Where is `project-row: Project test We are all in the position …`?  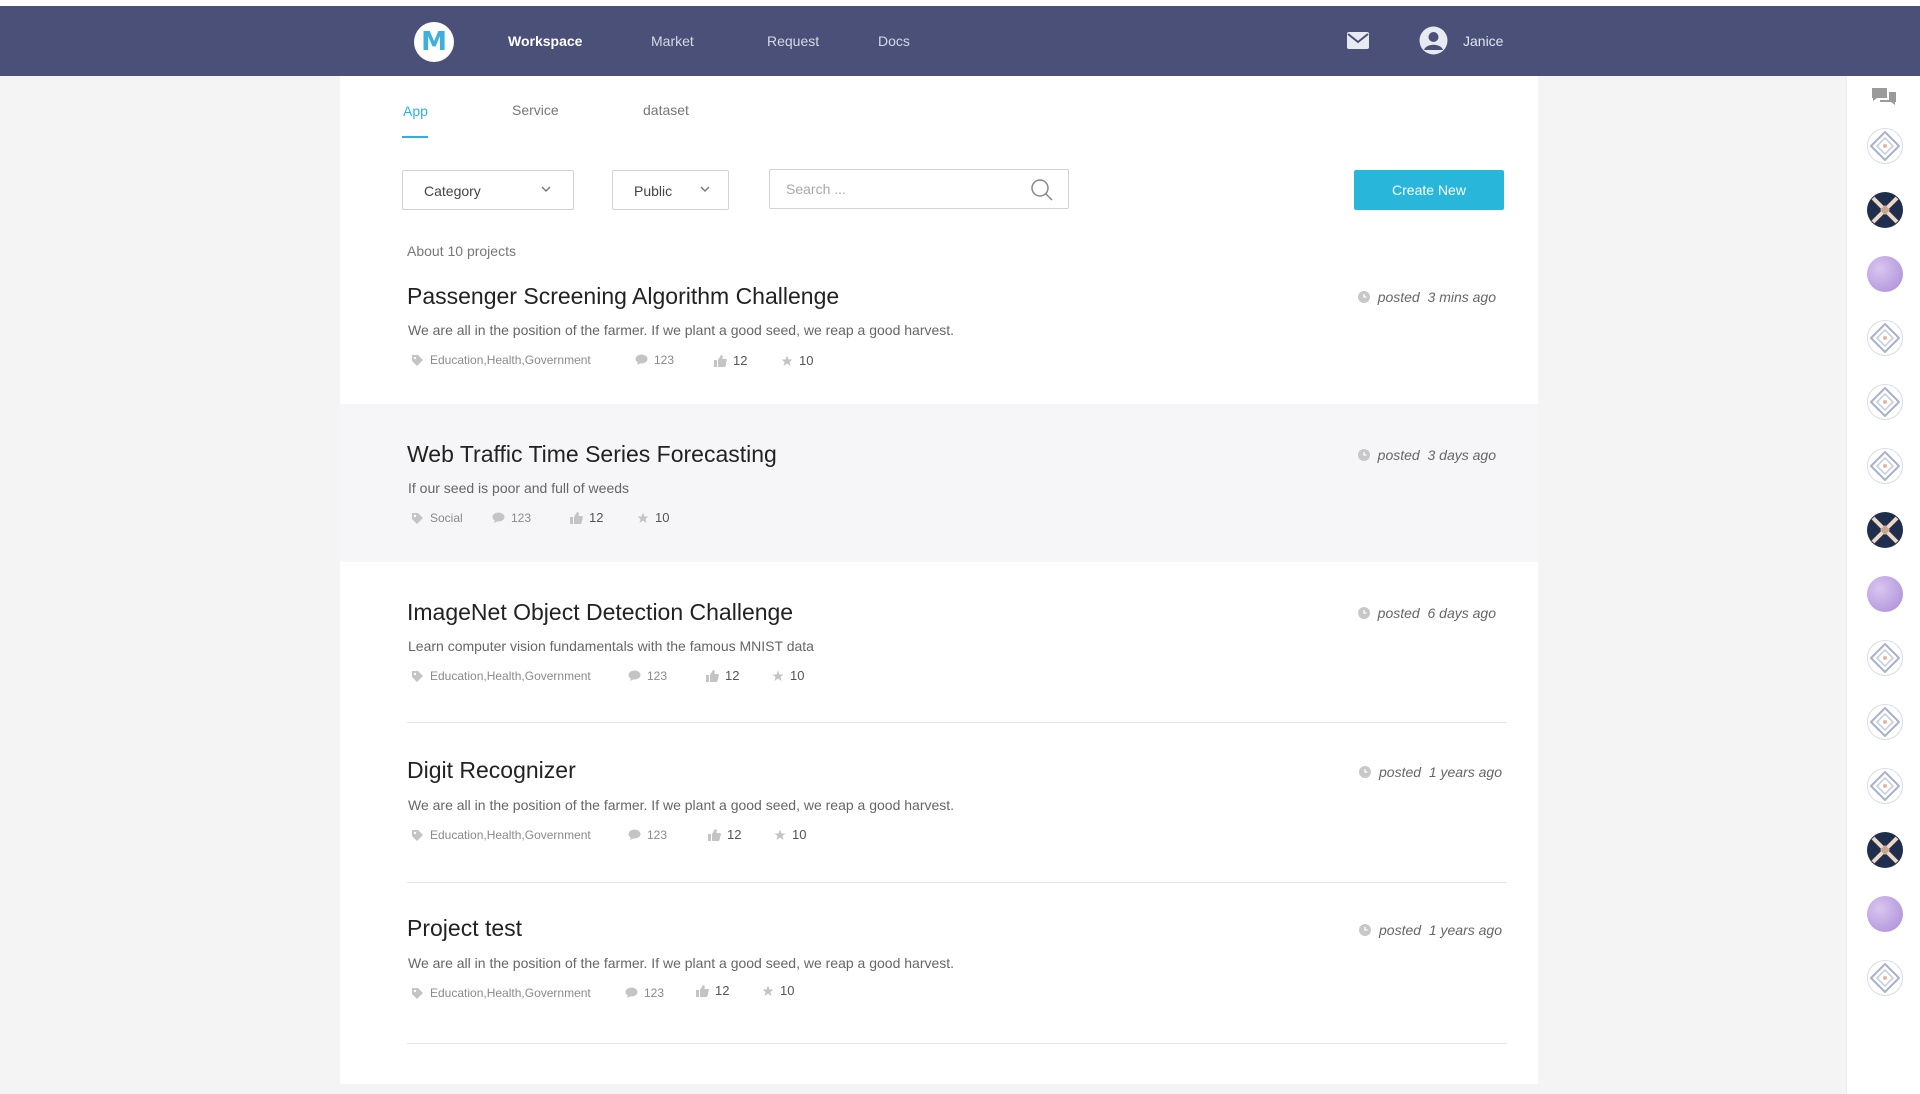
project-row: Project test We are all in the position … is located at coordinates (939, 962).